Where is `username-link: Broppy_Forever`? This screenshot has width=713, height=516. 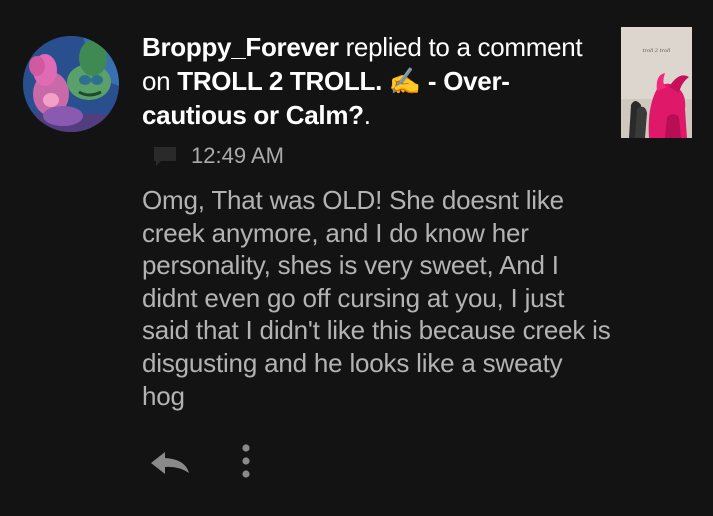 username-link: Broppy_Forever is located at coordinates (240, 47).